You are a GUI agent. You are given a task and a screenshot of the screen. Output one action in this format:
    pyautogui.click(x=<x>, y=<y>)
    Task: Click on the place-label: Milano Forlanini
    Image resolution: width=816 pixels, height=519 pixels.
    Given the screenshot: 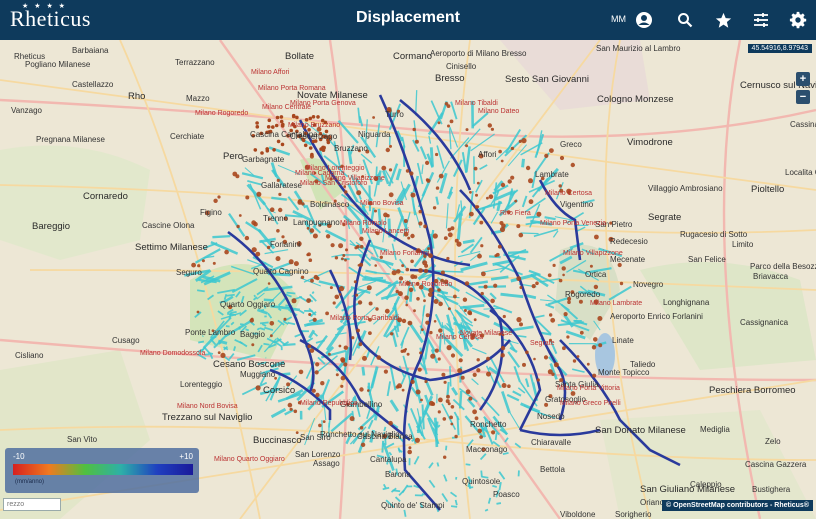 What is the action you would take?
    pyautogui.click(x=405, y=253)
    